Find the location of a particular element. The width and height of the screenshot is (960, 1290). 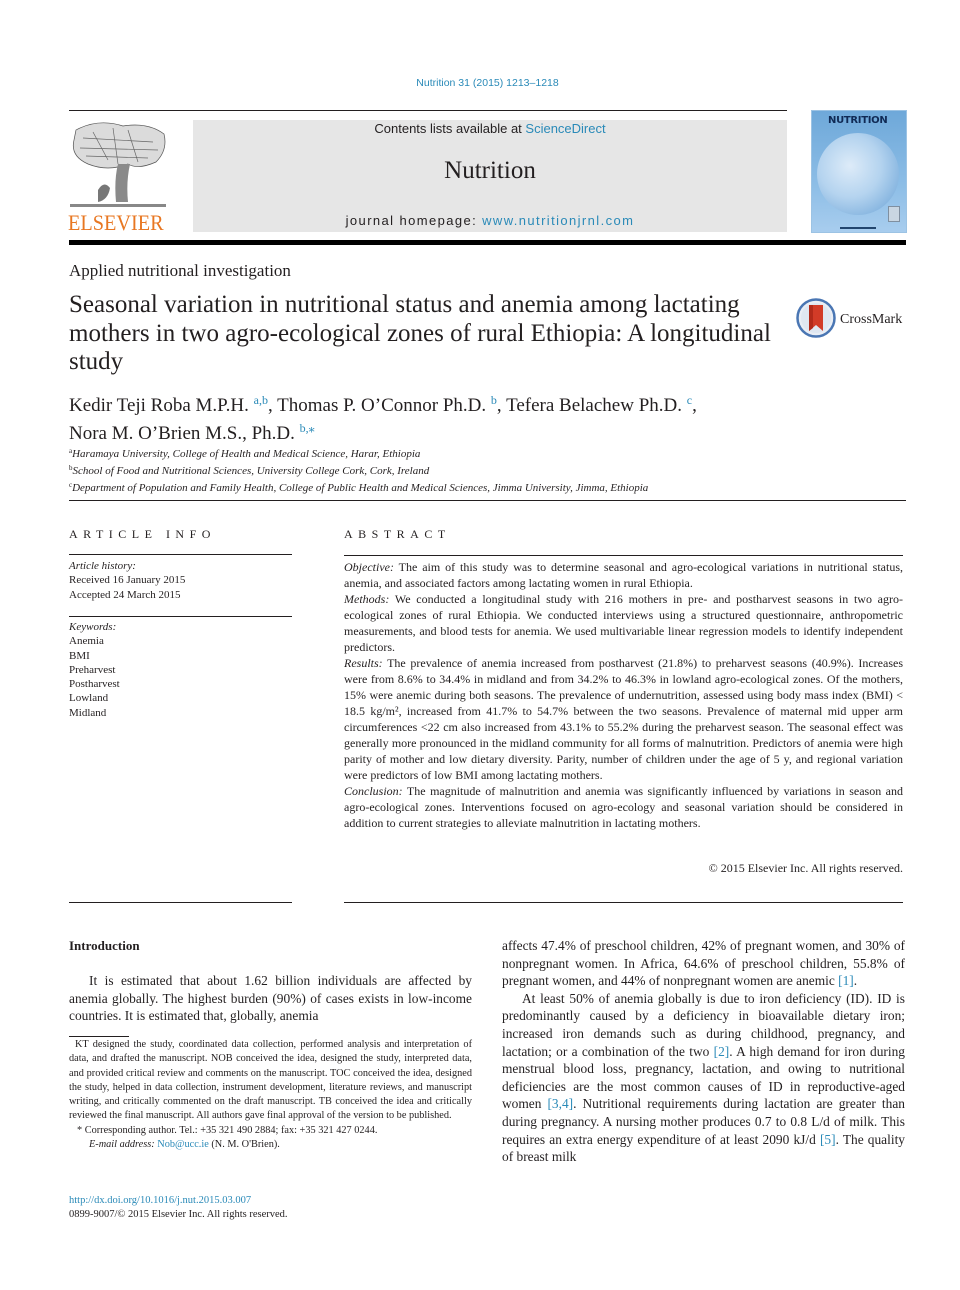

history-label: Article history: is located at coordinates (102, 566).